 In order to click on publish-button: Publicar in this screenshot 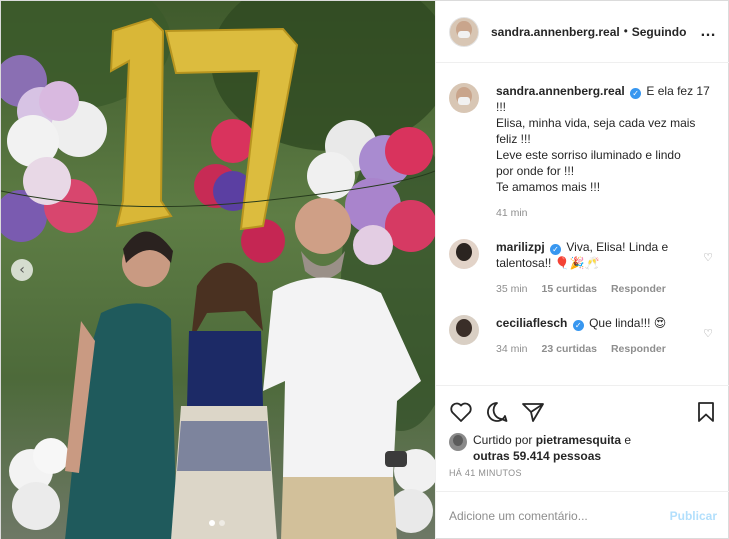, I will do `click(693, 516)`.